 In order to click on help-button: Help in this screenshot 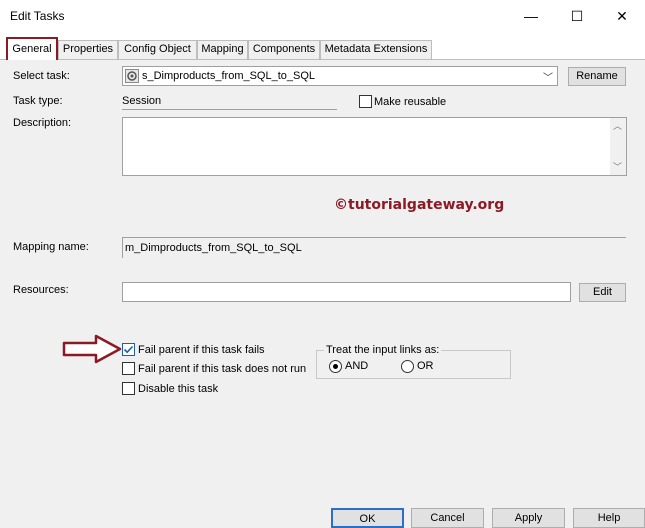, I will do `click(609, 518)`.